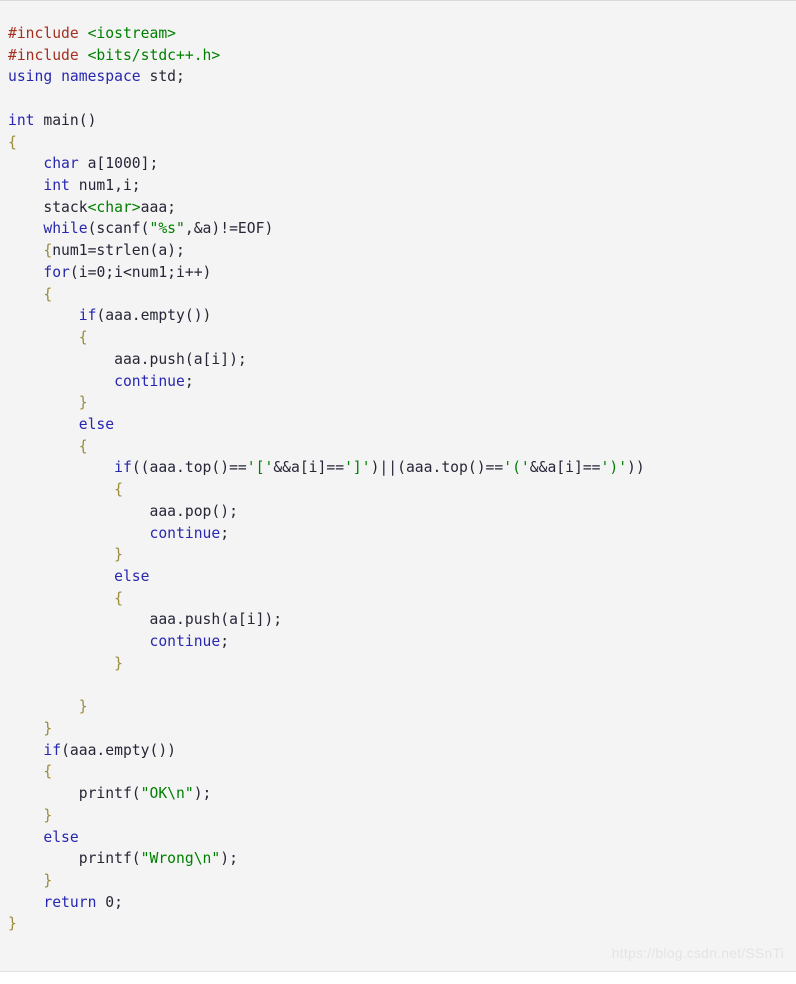 This screenshot has width=796, height=984. I want to click on code-token: );, so click(202, 794).